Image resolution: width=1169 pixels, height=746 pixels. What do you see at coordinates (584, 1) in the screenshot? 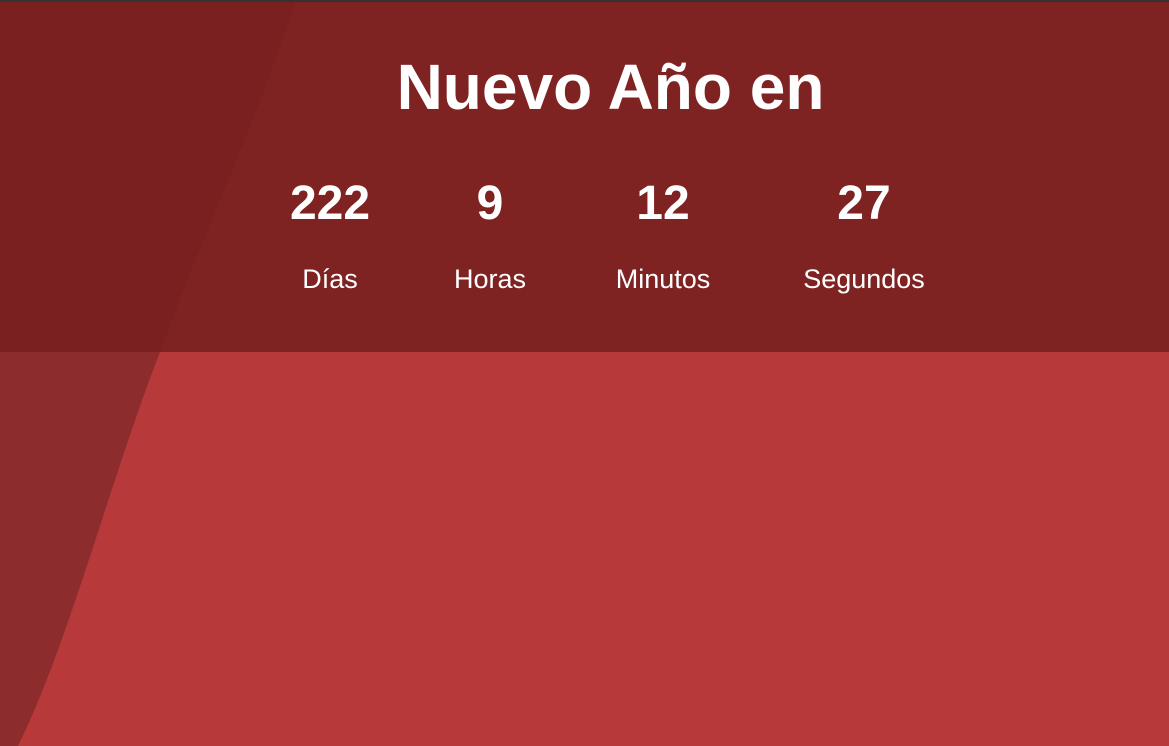
I see `top-border` at bounding box center [584, 1].